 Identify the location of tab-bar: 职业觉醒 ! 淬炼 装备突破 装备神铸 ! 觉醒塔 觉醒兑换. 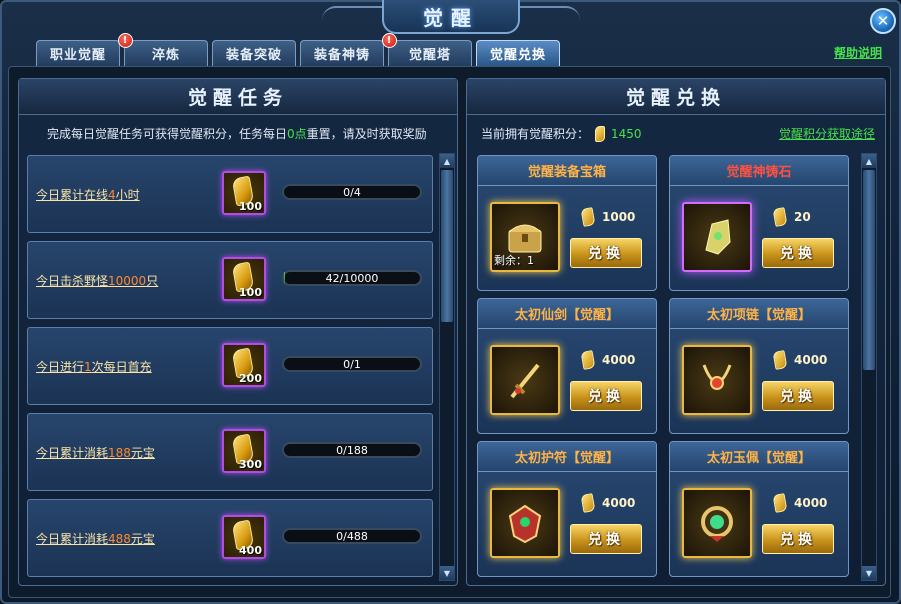
(298, 49).